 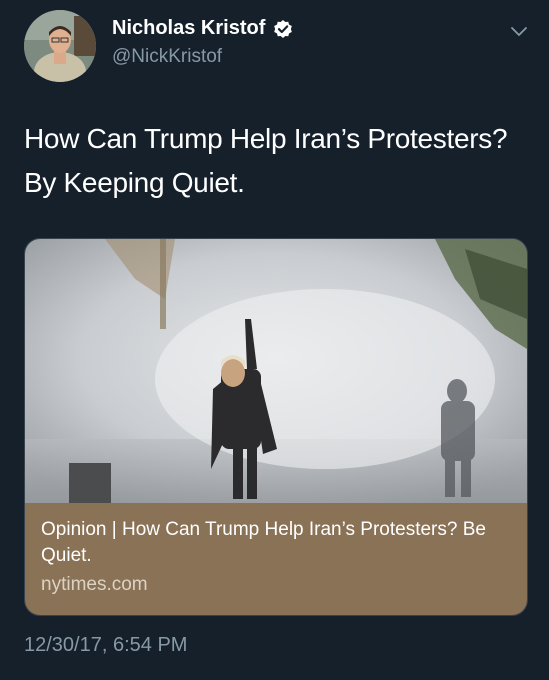 I want to click on author-name-row: Nicholas Kristof, so click(x=202, y=28).